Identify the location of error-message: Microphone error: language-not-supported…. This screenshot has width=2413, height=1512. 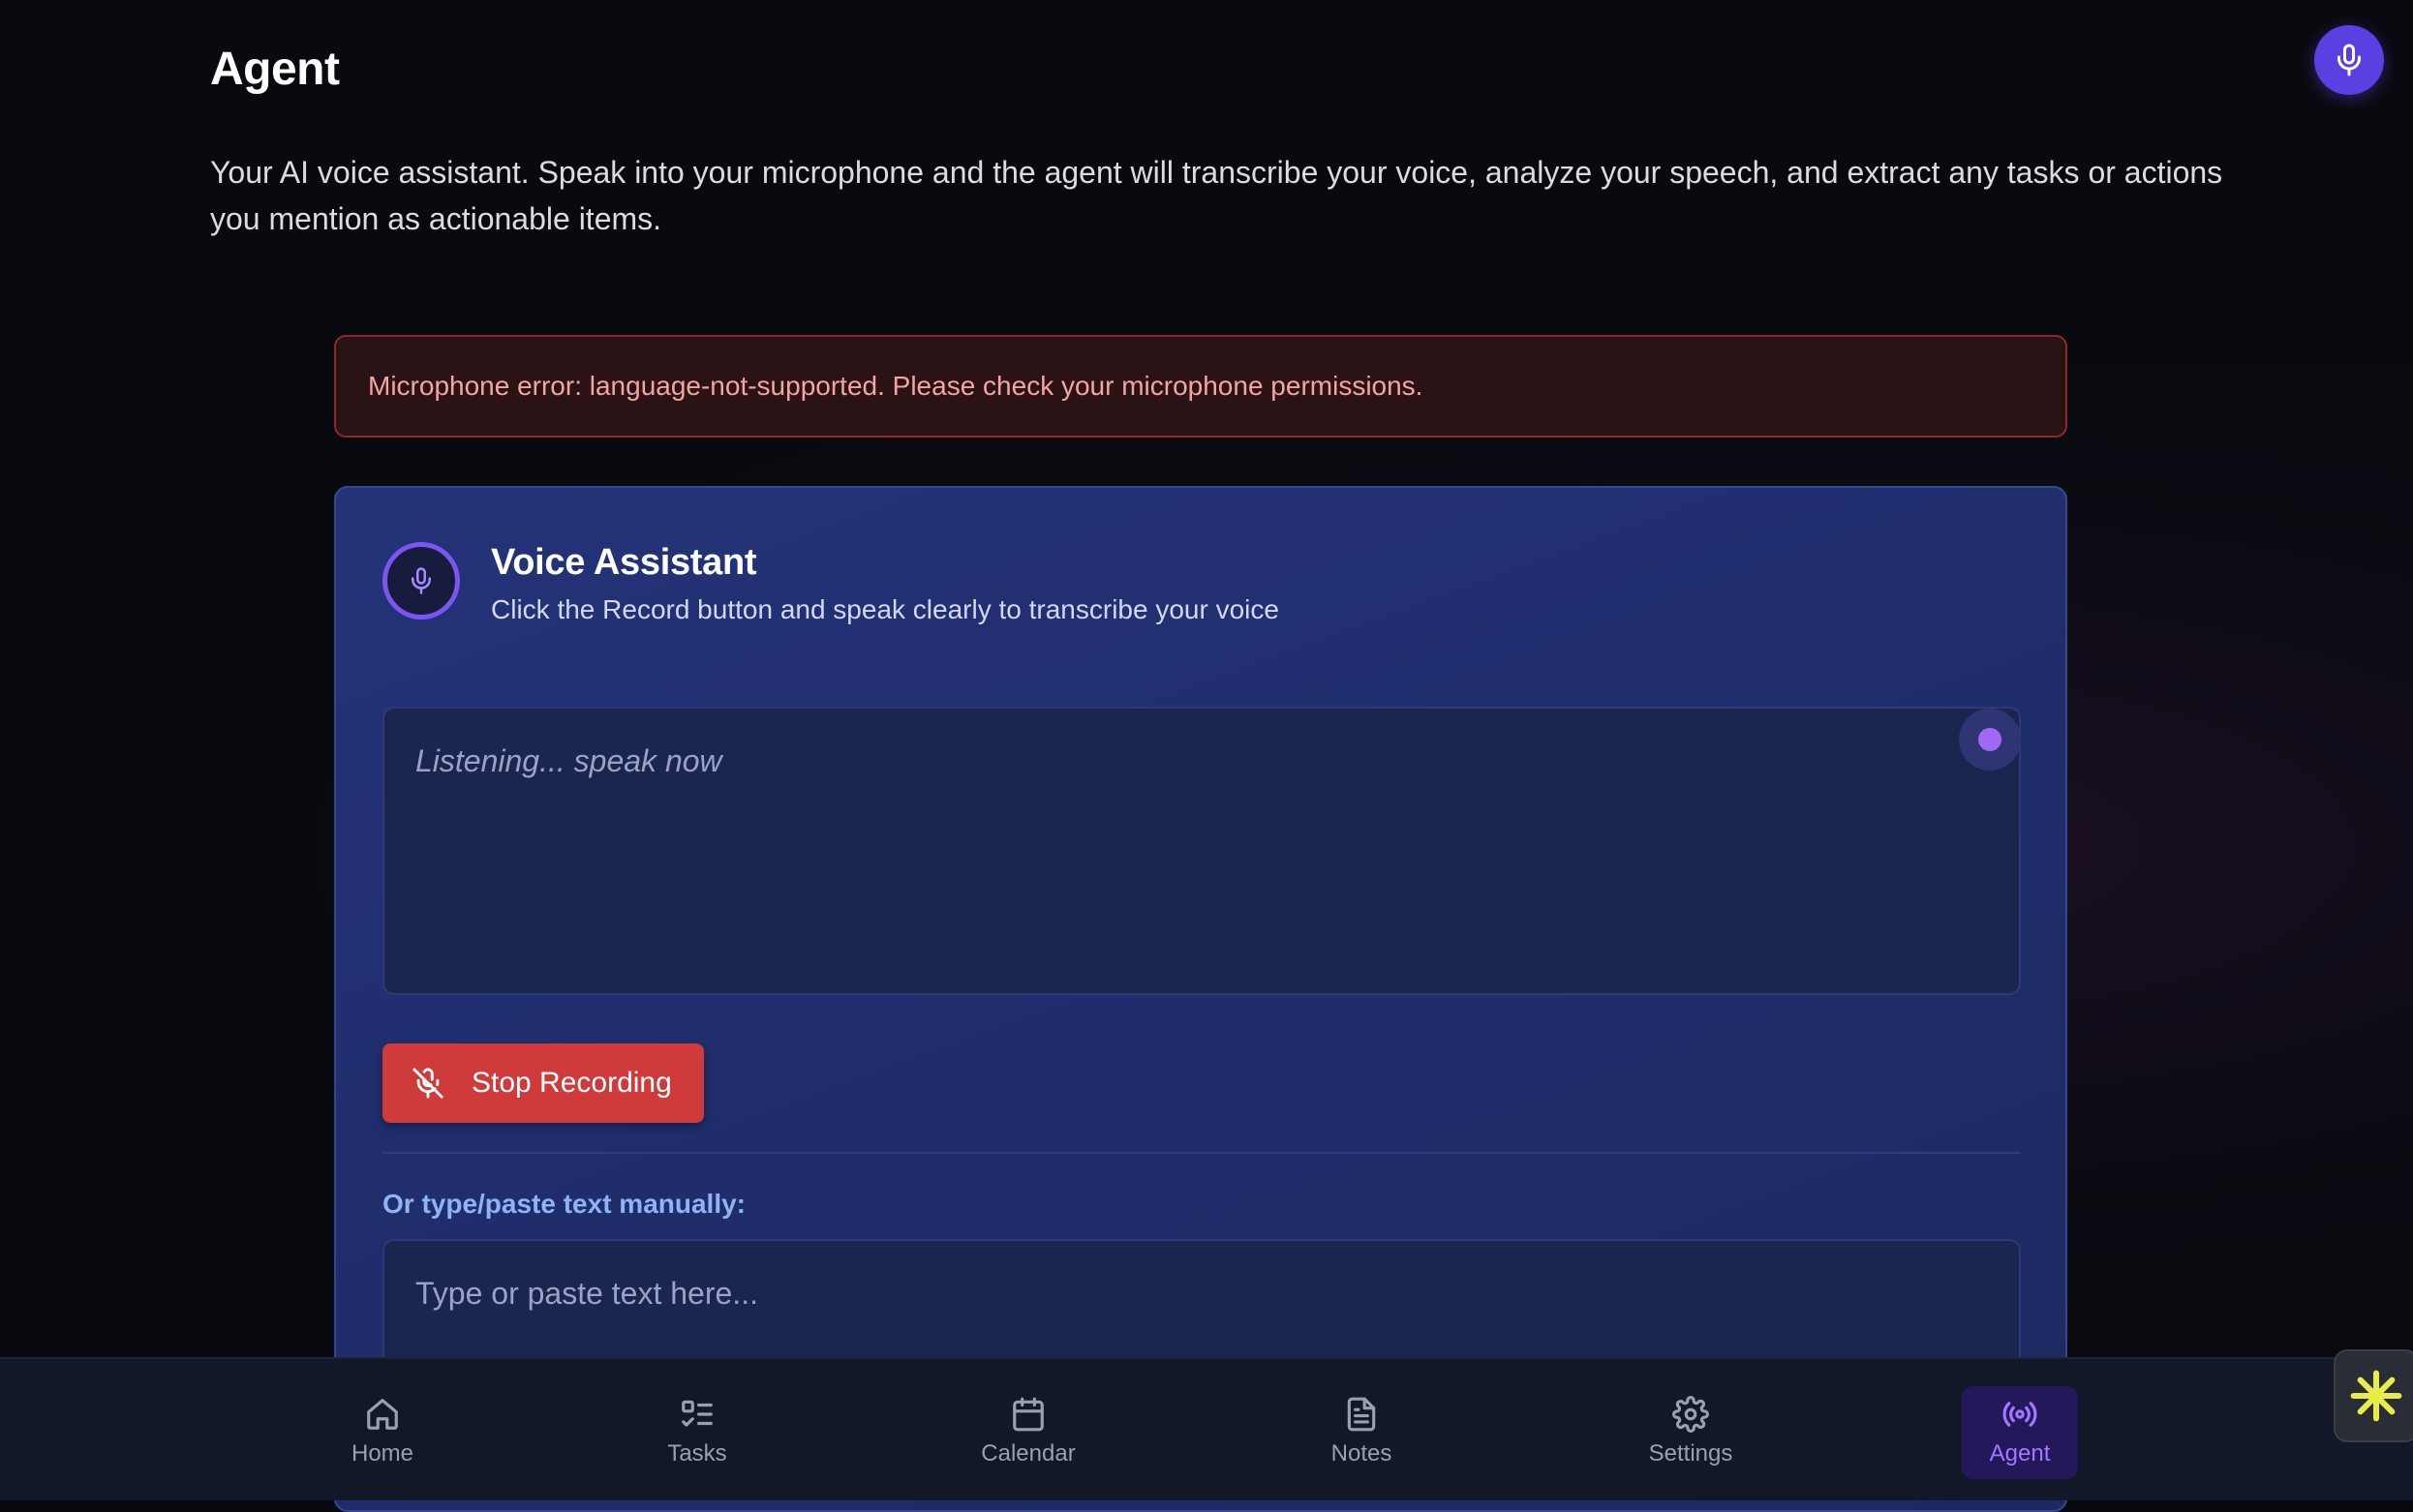
(895, 386).